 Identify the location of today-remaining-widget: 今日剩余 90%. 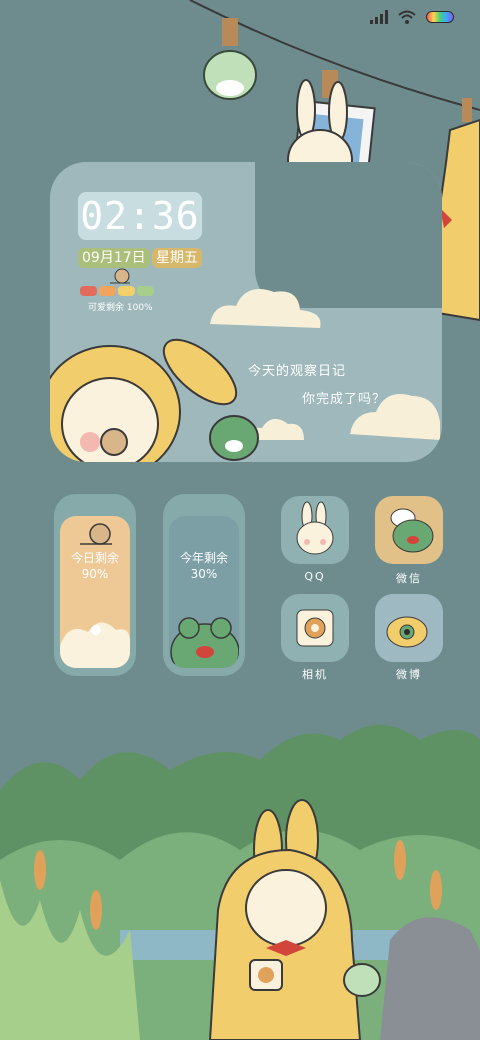
(95, 585).